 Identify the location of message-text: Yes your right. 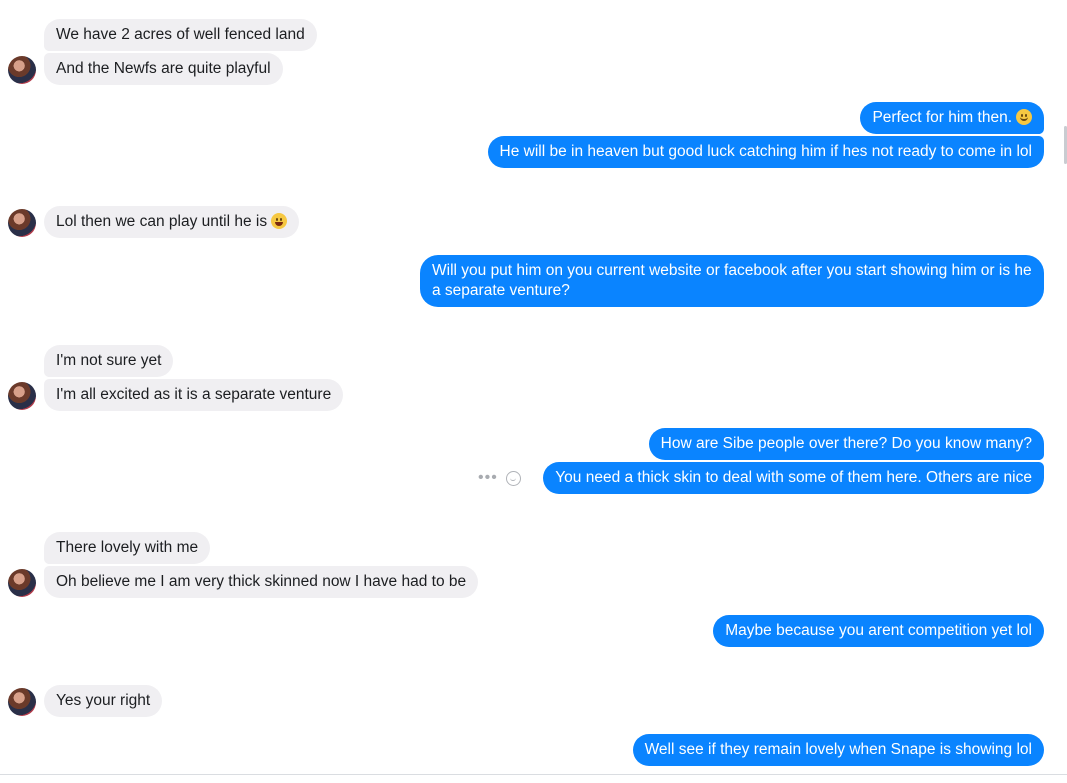
(103, 700).